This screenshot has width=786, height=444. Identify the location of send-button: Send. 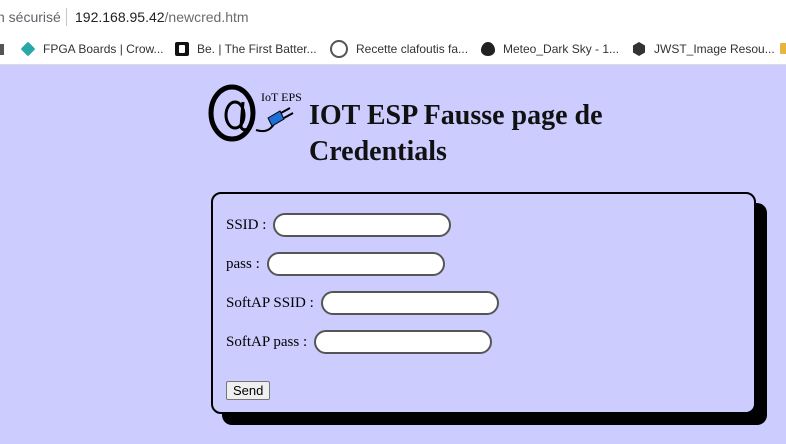
(248, 390).